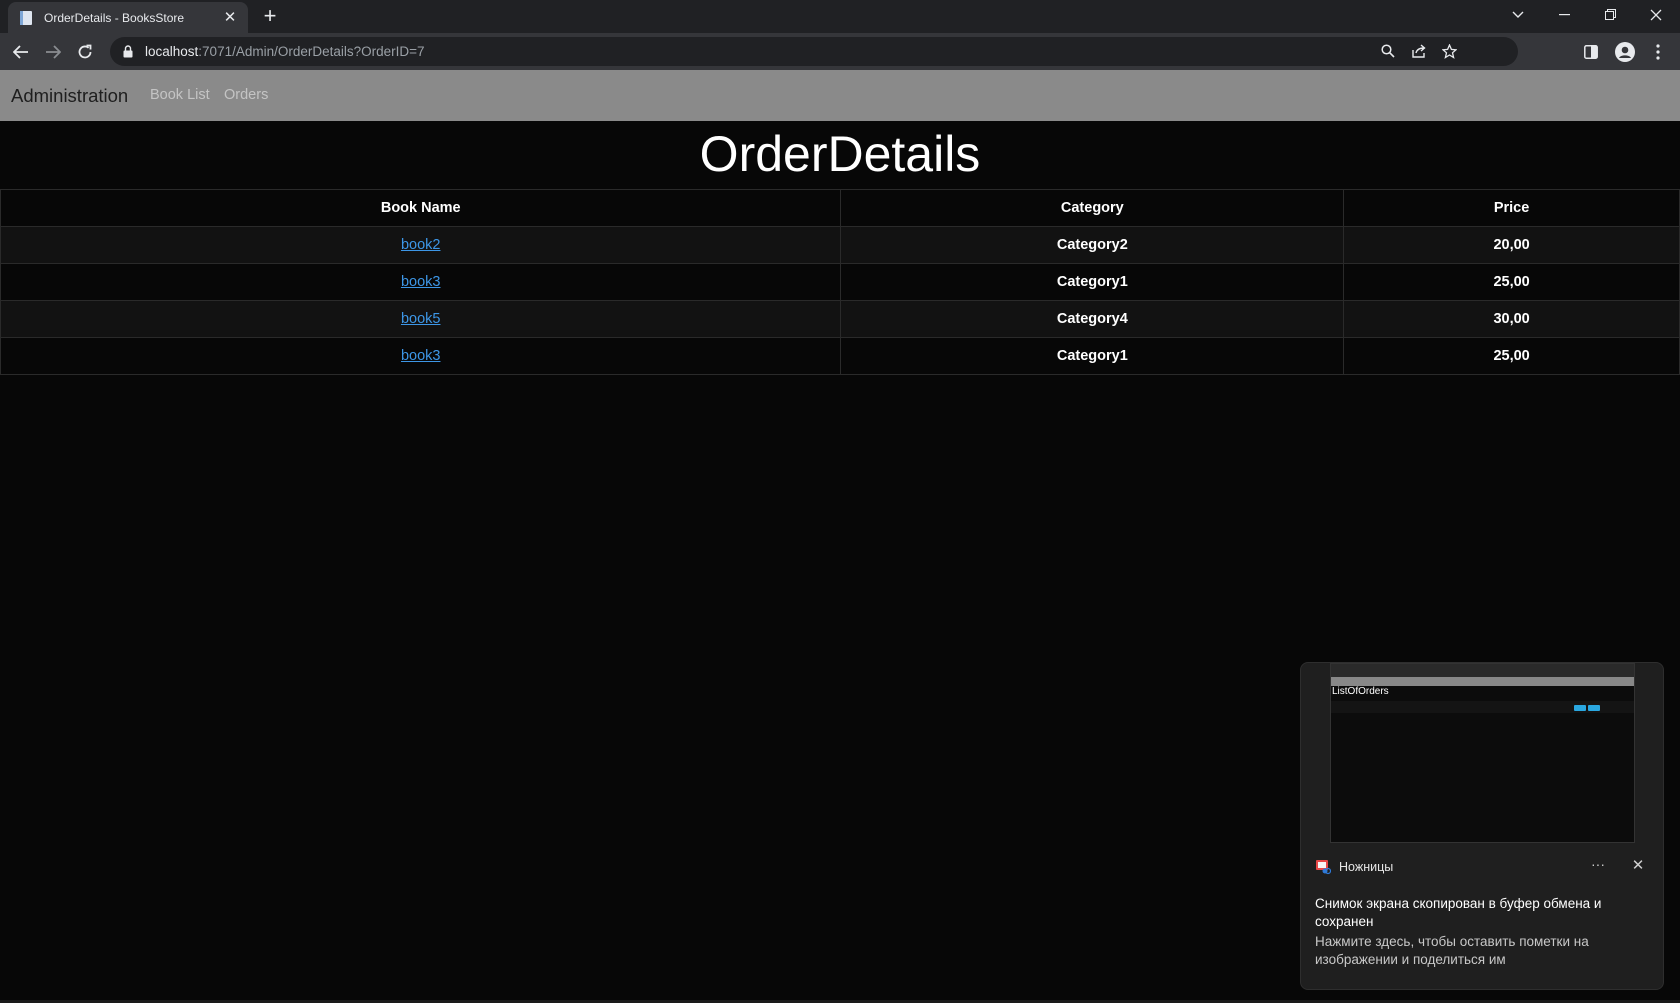 The width and height of the screenshot is (1680, 1003). What do you see at coordinates (69, 96) in the screenshot?
I see `navbar-brand: Administration` at bounding box center [69, 96].